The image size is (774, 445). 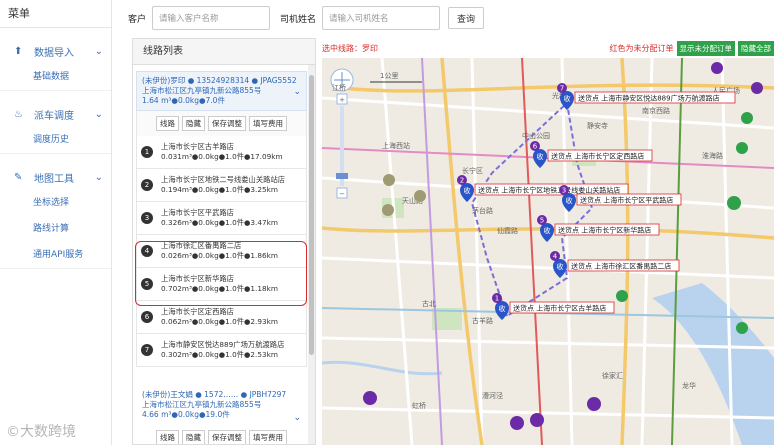 I want to click on nav-map-tools: ✎ 地图工具 ⌄, so click(x=55, y=177).